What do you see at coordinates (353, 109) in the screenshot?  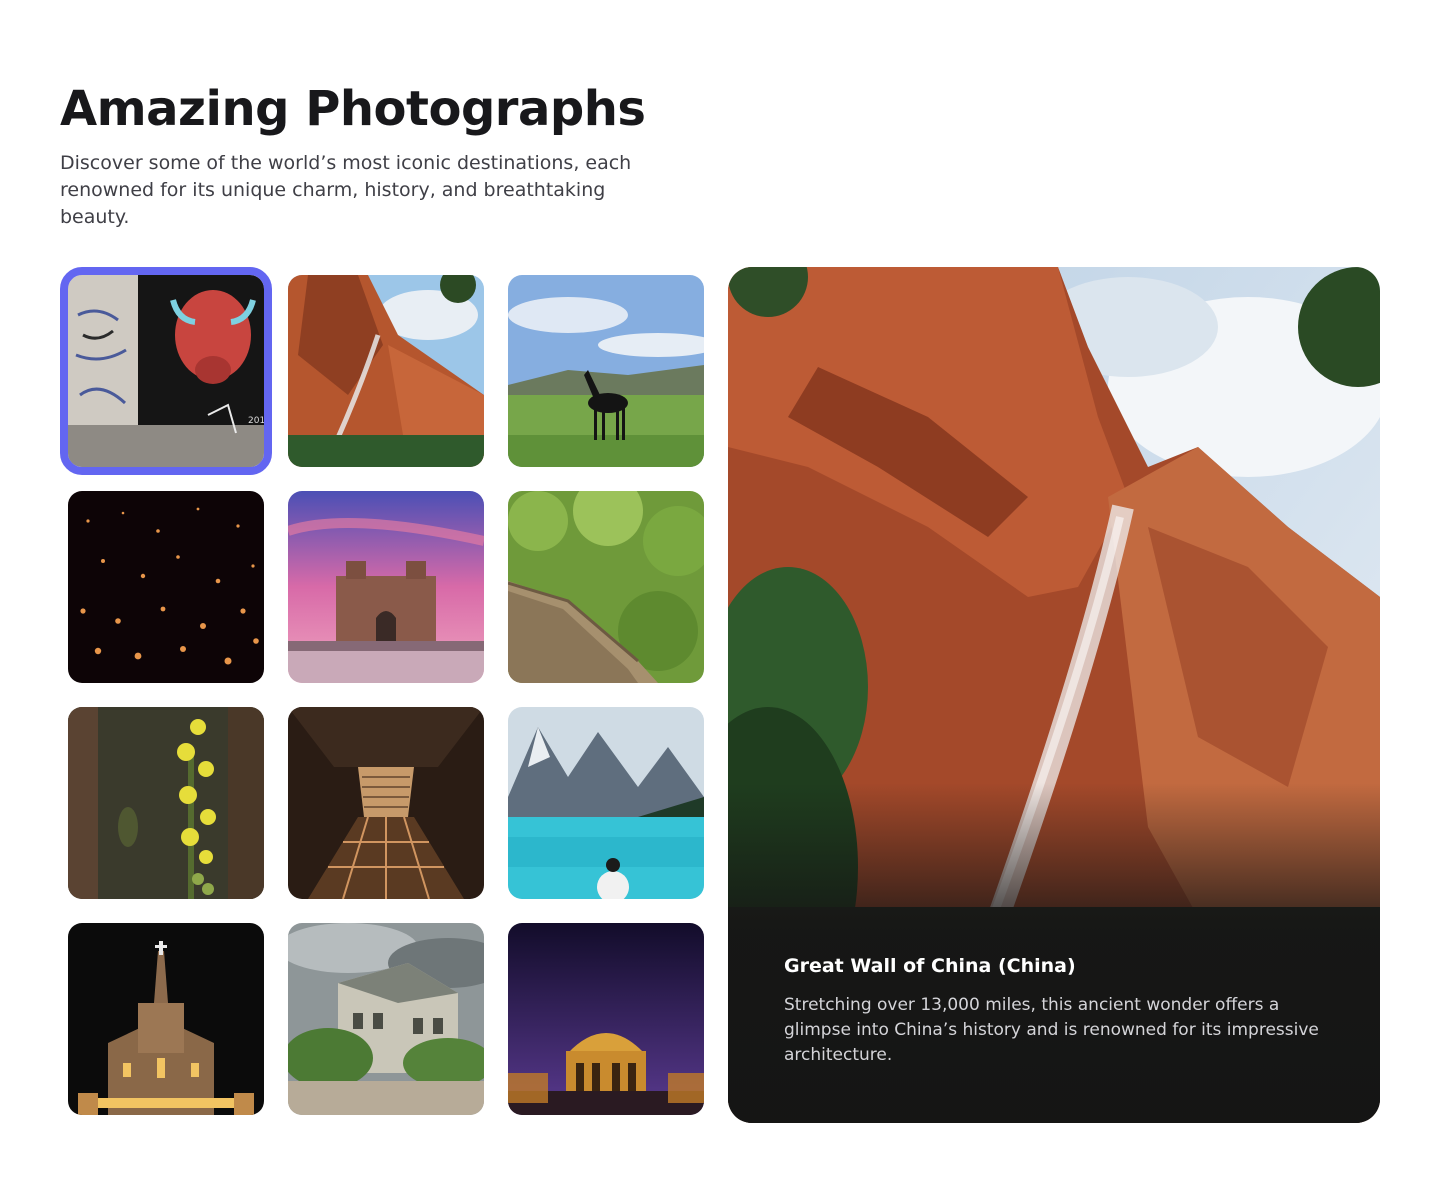 I see `page-title: Amazing Photographs` at bounding box center [353, 109].